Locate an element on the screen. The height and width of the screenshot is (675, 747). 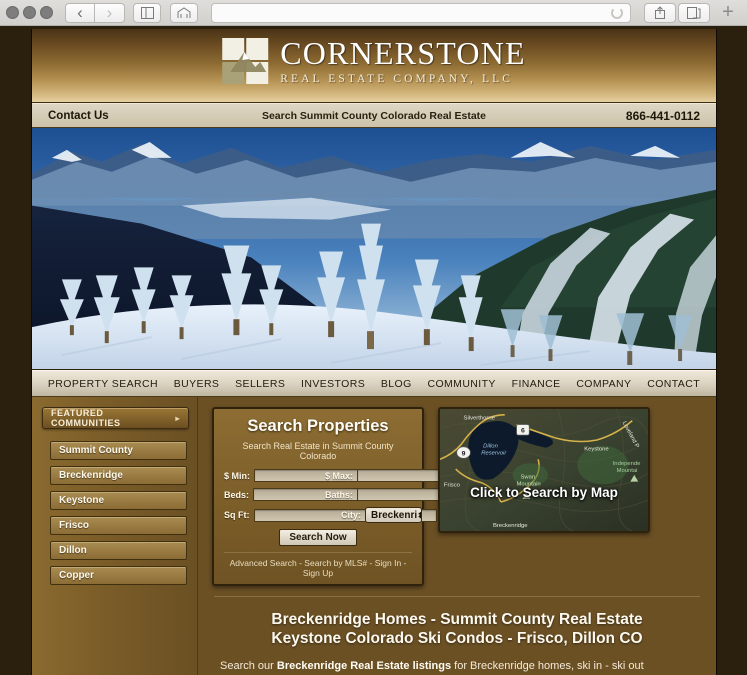
nav-item-blog: BLOG is located at coordinates (396, 384).